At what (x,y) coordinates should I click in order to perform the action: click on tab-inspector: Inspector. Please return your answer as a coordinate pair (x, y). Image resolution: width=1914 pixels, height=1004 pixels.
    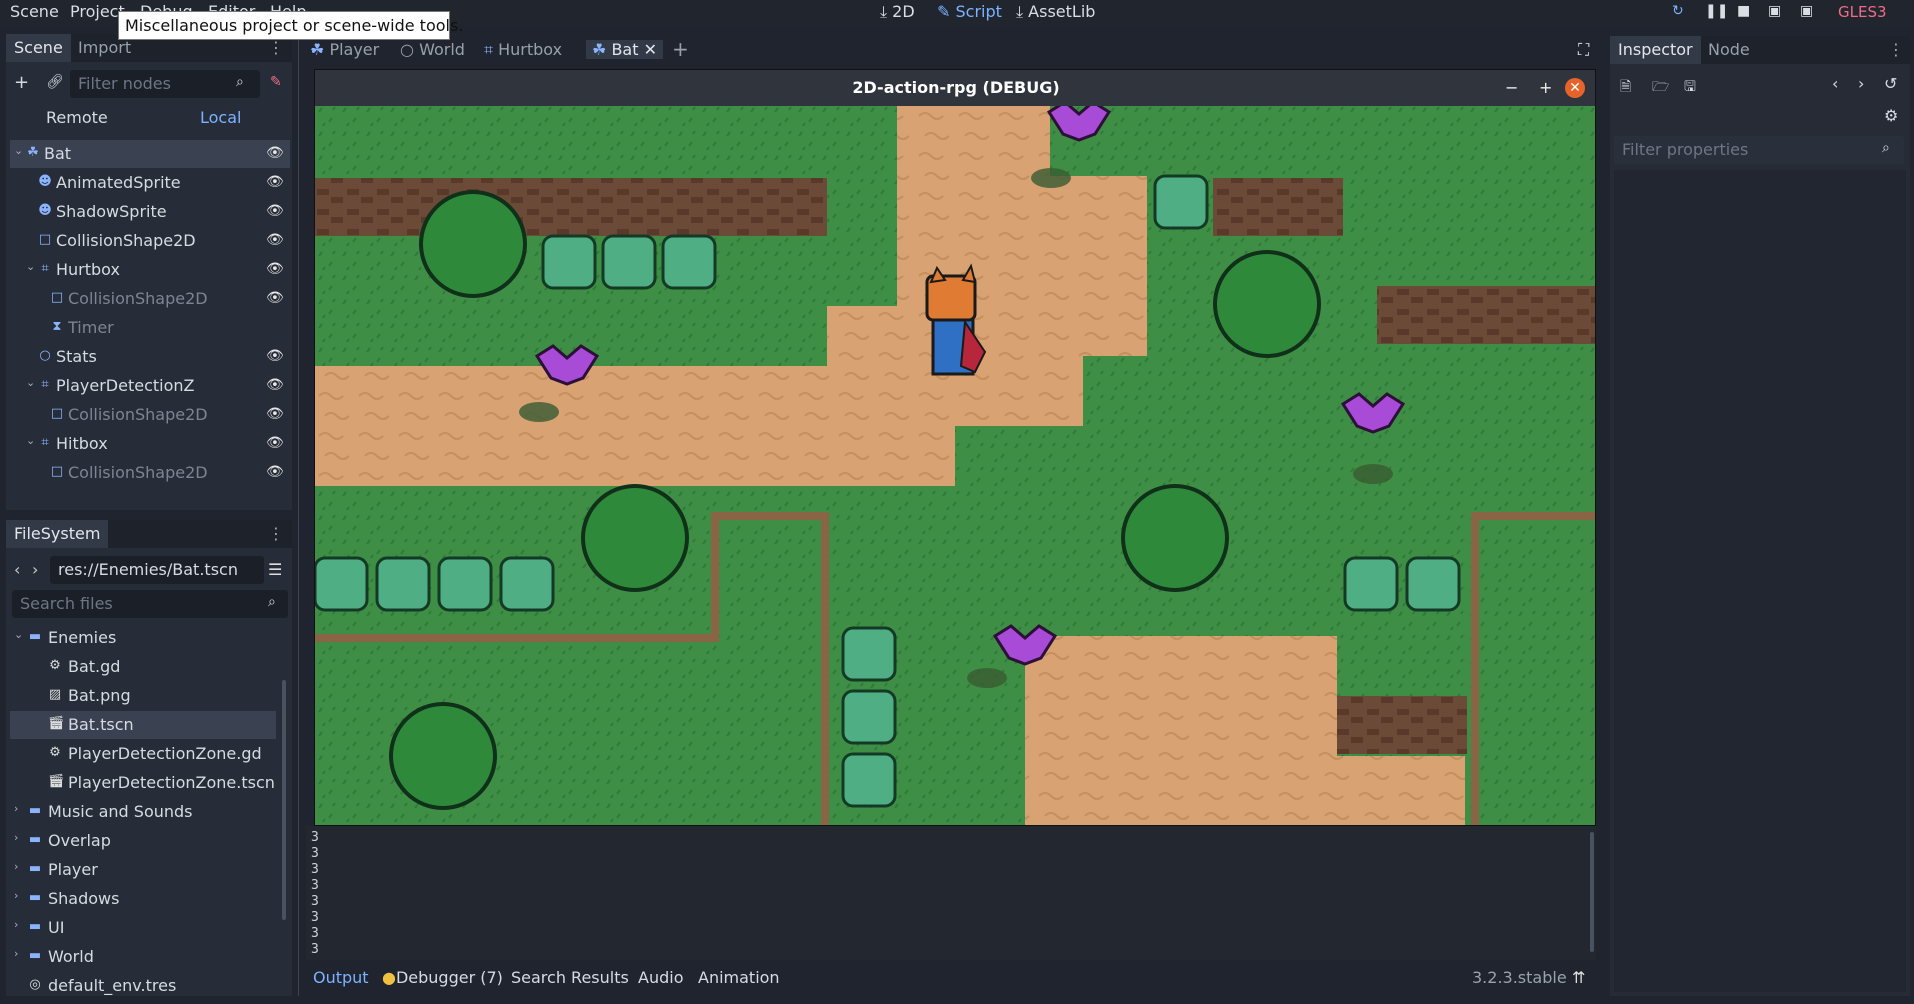
    Looking at the image, I should click on (1655, 50).